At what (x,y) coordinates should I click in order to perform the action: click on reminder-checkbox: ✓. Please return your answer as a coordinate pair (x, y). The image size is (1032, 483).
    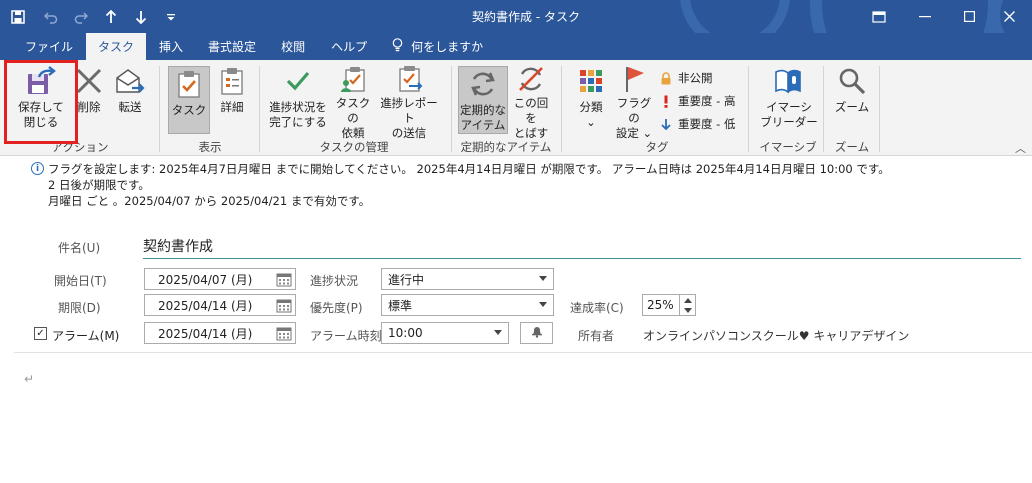
    Looking at the image, I should click on (40, 333).